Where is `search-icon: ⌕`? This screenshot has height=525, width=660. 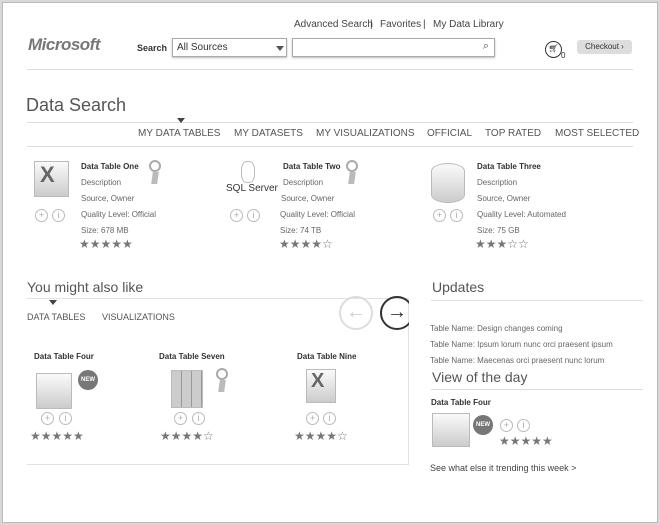
search-icon: ⌕ is located at coordinates (486, 46).